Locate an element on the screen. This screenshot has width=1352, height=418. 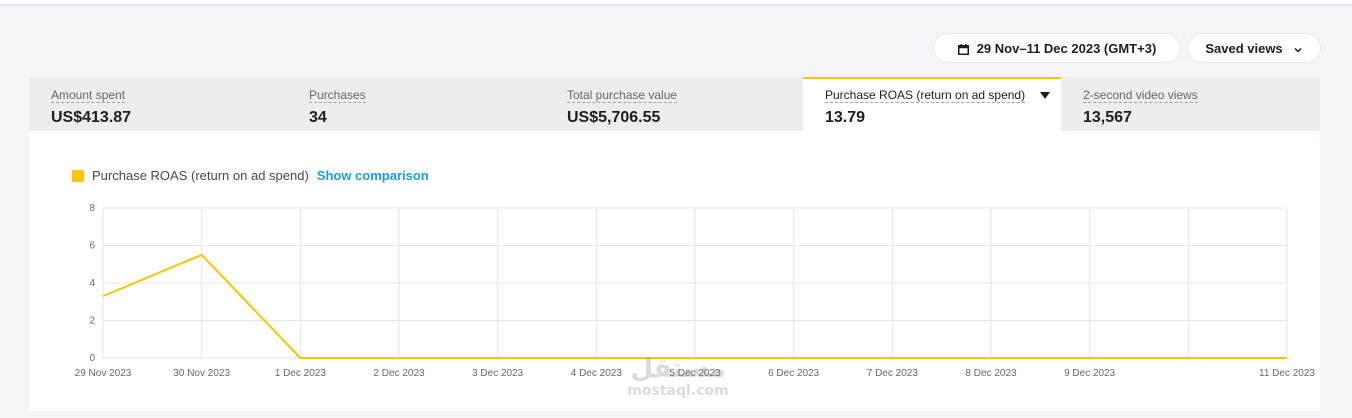
metric-value: US$413.87 is located at coordinates (91, 117).